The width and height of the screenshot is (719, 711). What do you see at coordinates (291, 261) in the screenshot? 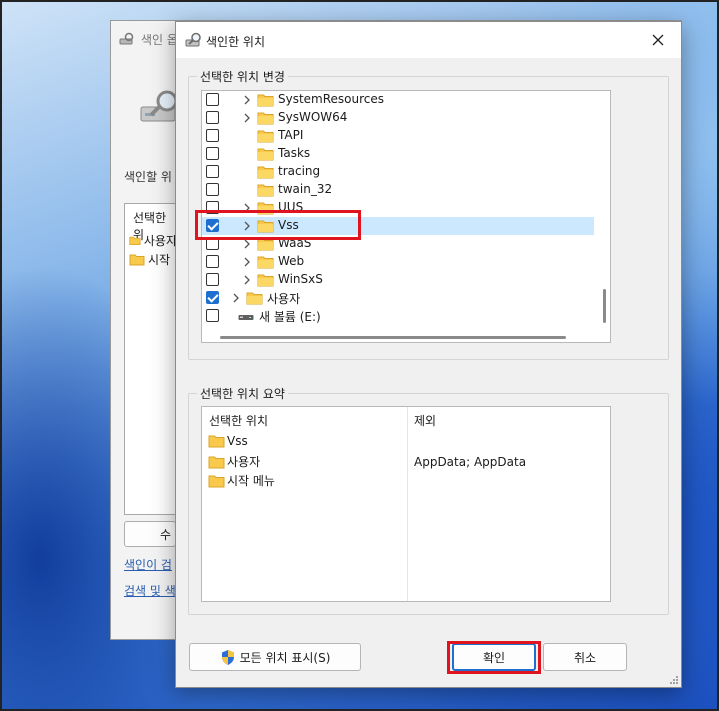
I see `tree-item-label: Web` at bounding box center [291, 261].